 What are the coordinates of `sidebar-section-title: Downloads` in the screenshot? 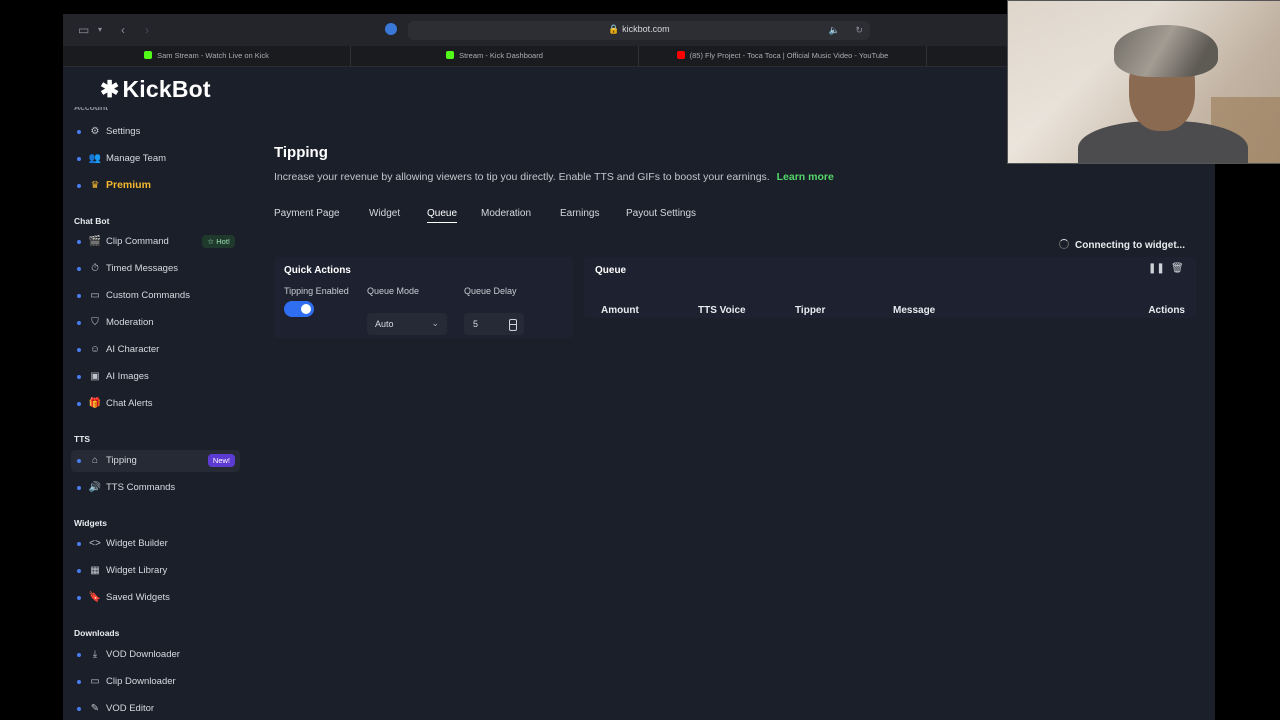 It's located at (97, 633).